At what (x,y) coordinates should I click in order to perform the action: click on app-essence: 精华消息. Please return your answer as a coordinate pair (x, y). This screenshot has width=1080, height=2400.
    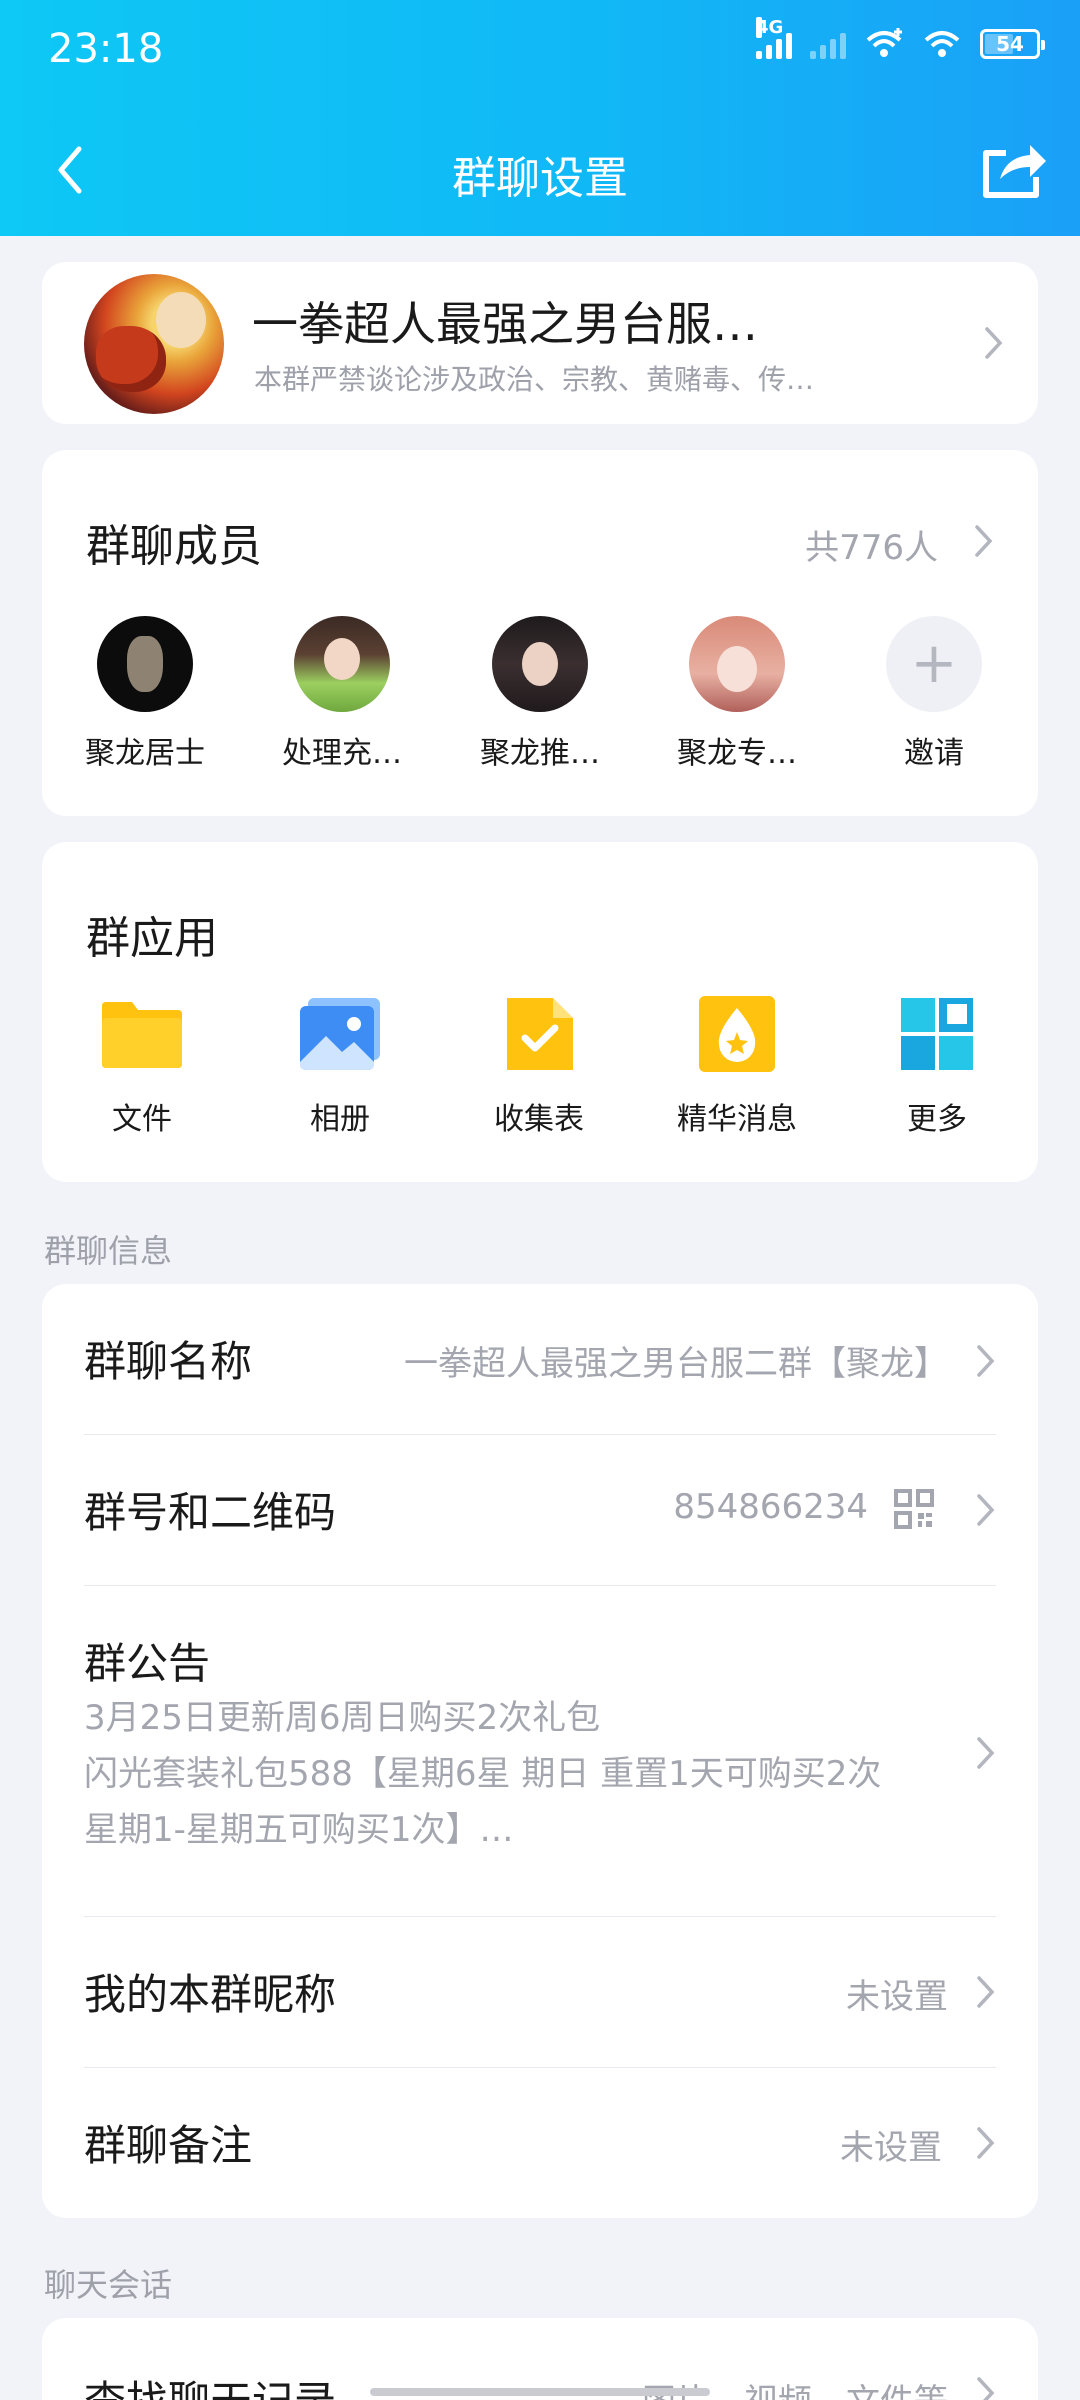
    Looking at the image, I should click on (737, 1065).